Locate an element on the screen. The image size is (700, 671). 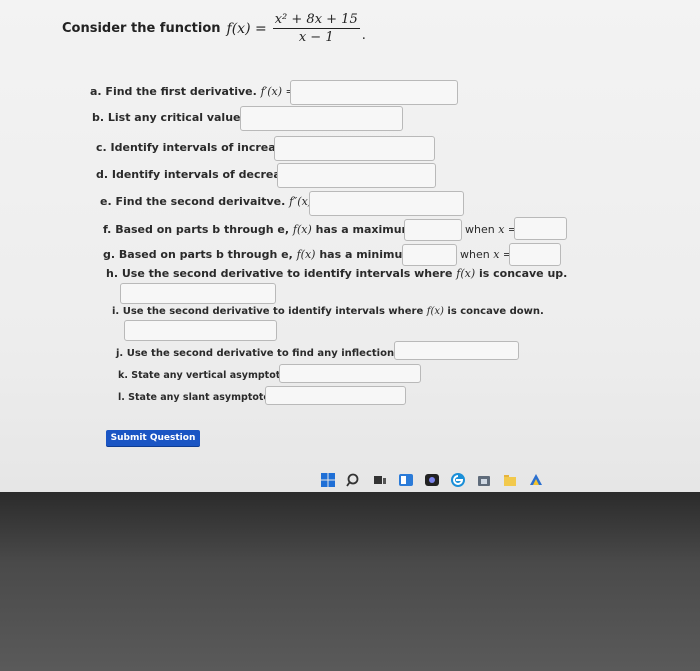
function-fraction: x² + 8x + 15 x − 1 is located at coordinates (316, 28).